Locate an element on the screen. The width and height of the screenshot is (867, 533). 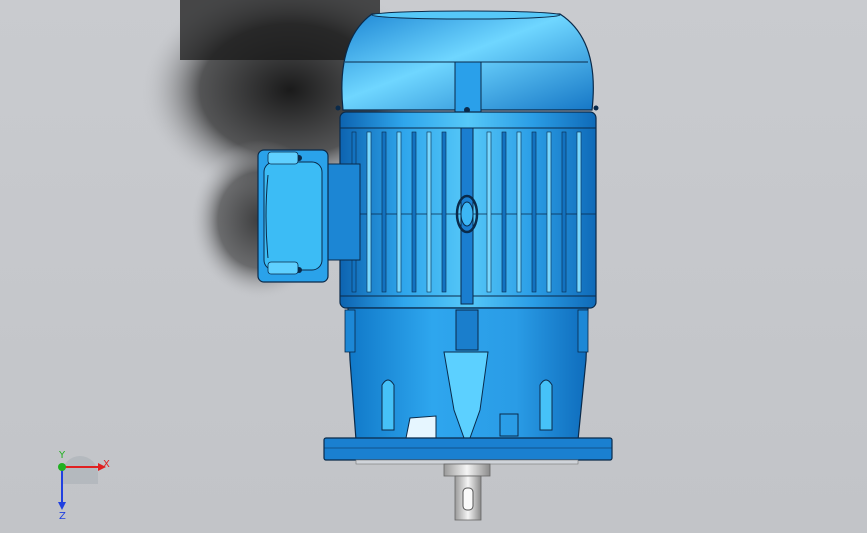
z-axis-arrow is located at coordinates (62, 506).